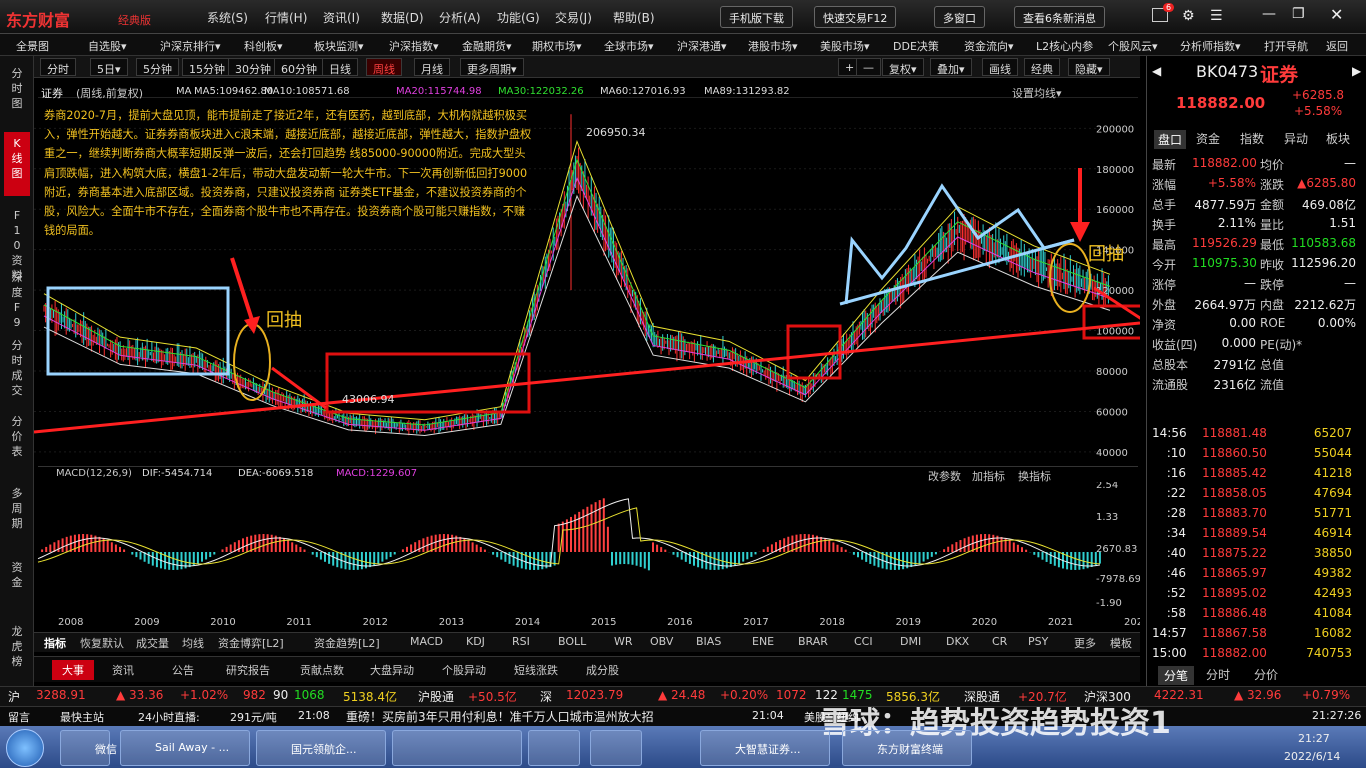 The width and height of the screenshot is (1366, 768). I want to click on tf-8: 月线, so click(432, 67).